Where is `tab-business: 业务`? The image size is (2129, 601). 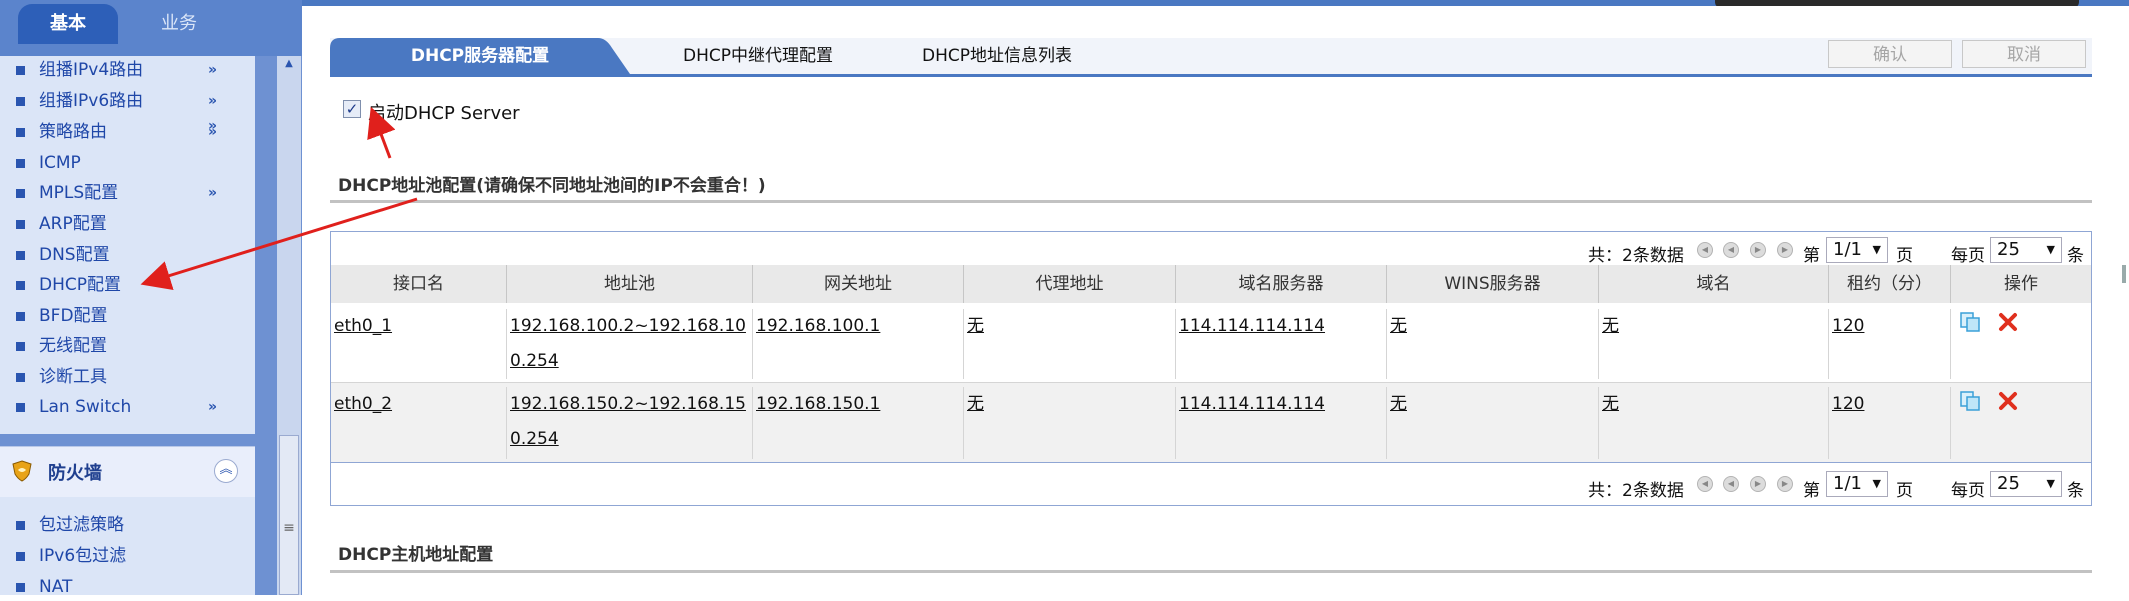
tab-business: 业务 is located at coordinates (179, 24).